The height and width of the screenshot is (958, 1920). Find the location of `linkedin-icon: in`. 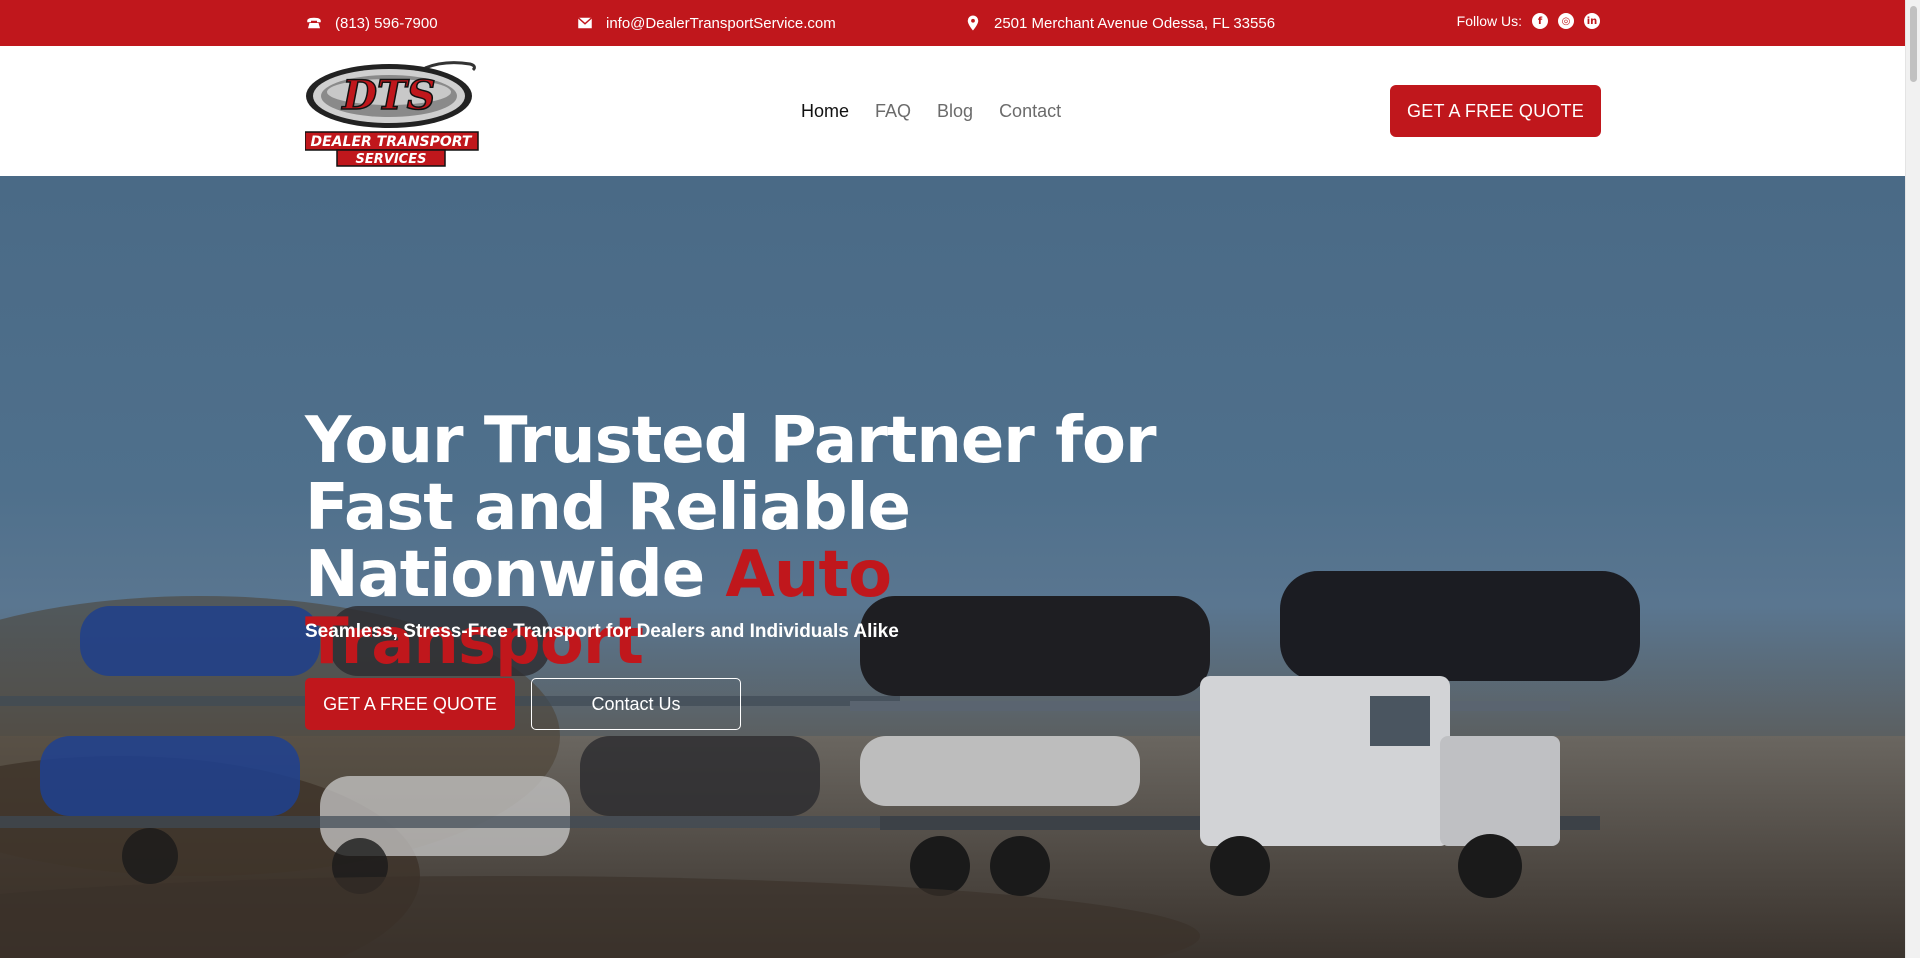

linkedin-icon: in is located at coordinates (1592, 21).